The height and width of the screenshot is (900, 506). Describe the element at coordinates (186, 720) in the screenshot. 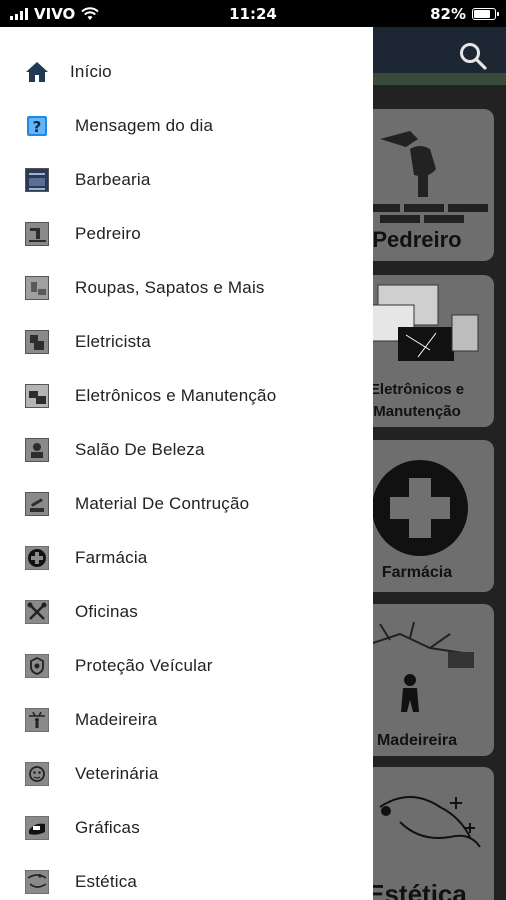

I see `menu-item-madeireira: Madeireira` at that location.